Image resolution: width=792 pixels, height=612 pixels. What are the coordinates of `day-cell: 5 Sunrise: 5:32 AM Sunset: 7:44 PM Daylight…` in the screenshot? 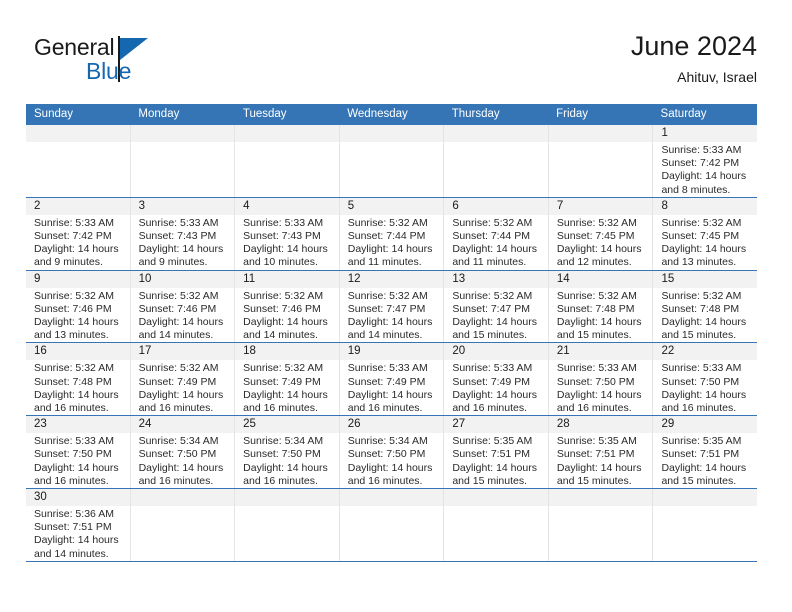 It's located at (392, 233).